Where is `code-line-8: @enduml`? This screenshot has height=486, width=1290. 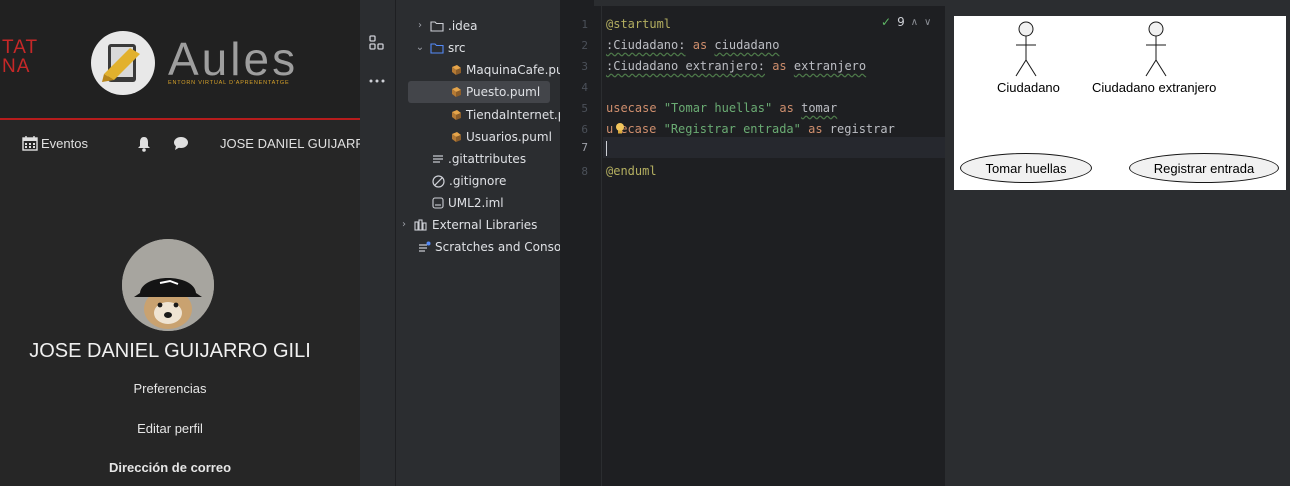 code-line-8: @enduml is located at coordinates (631, 171).